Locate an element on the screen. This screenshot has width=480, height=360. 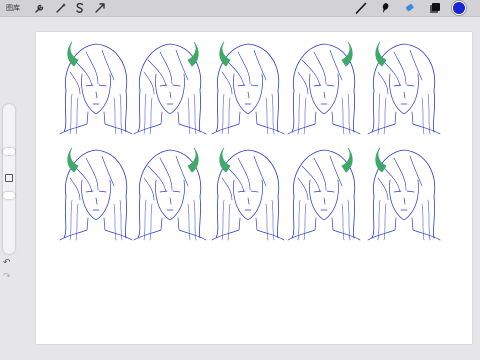
smudge-icon is located at coordinates (385, 8).